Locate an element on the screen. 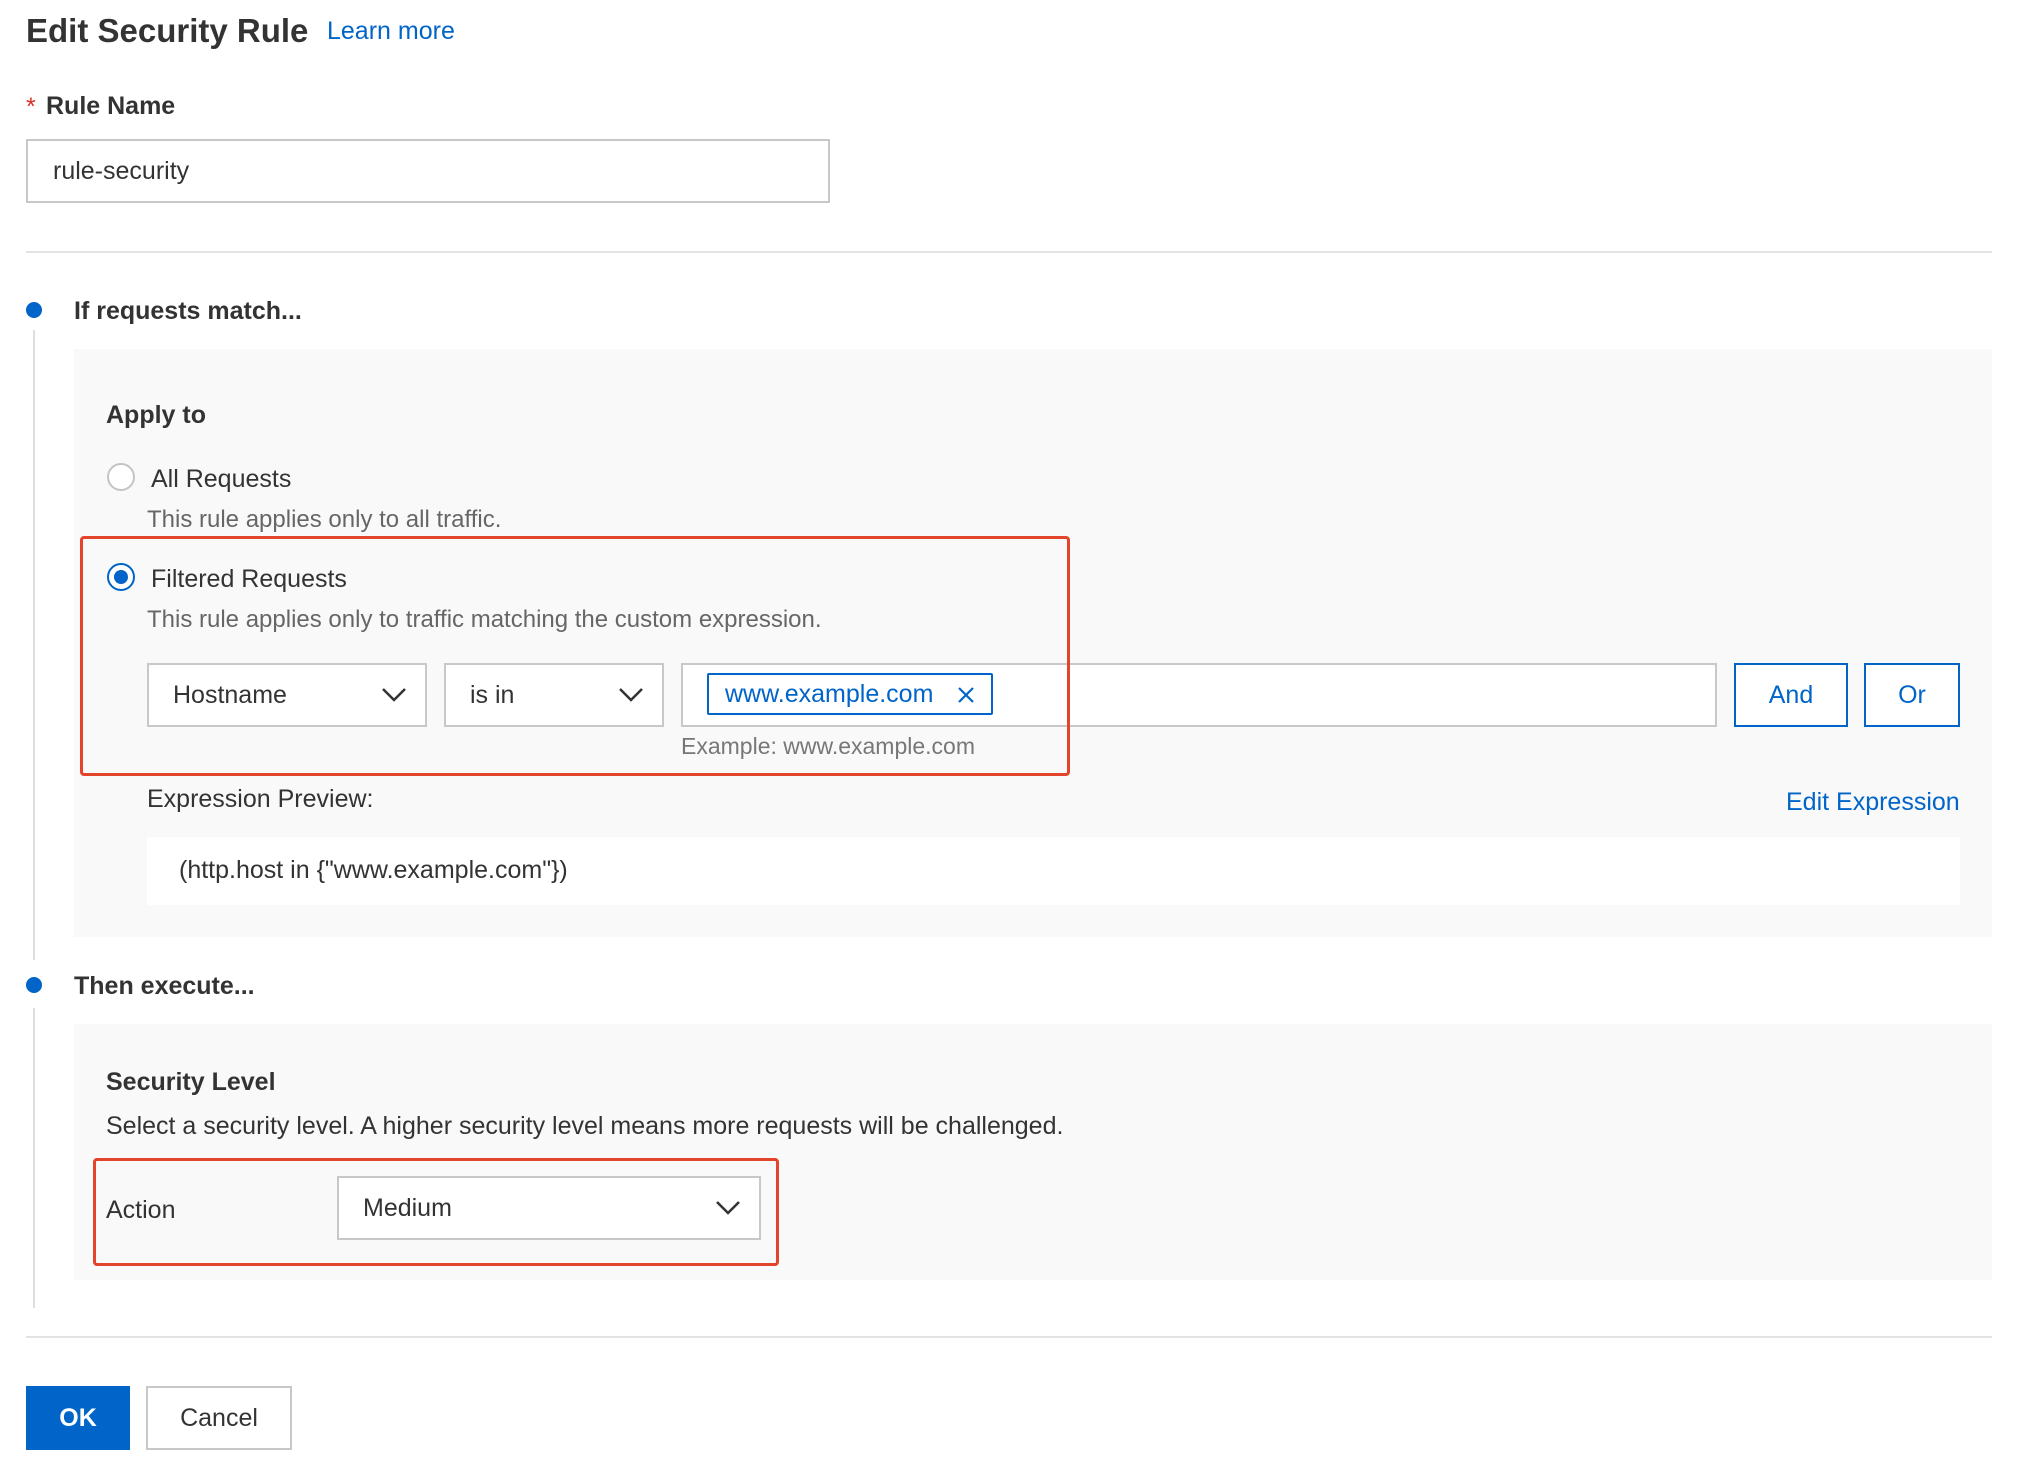 This screenshot has width=2026, height=1482. cancel-button: Cancel is located at coordinates (219, 1418).